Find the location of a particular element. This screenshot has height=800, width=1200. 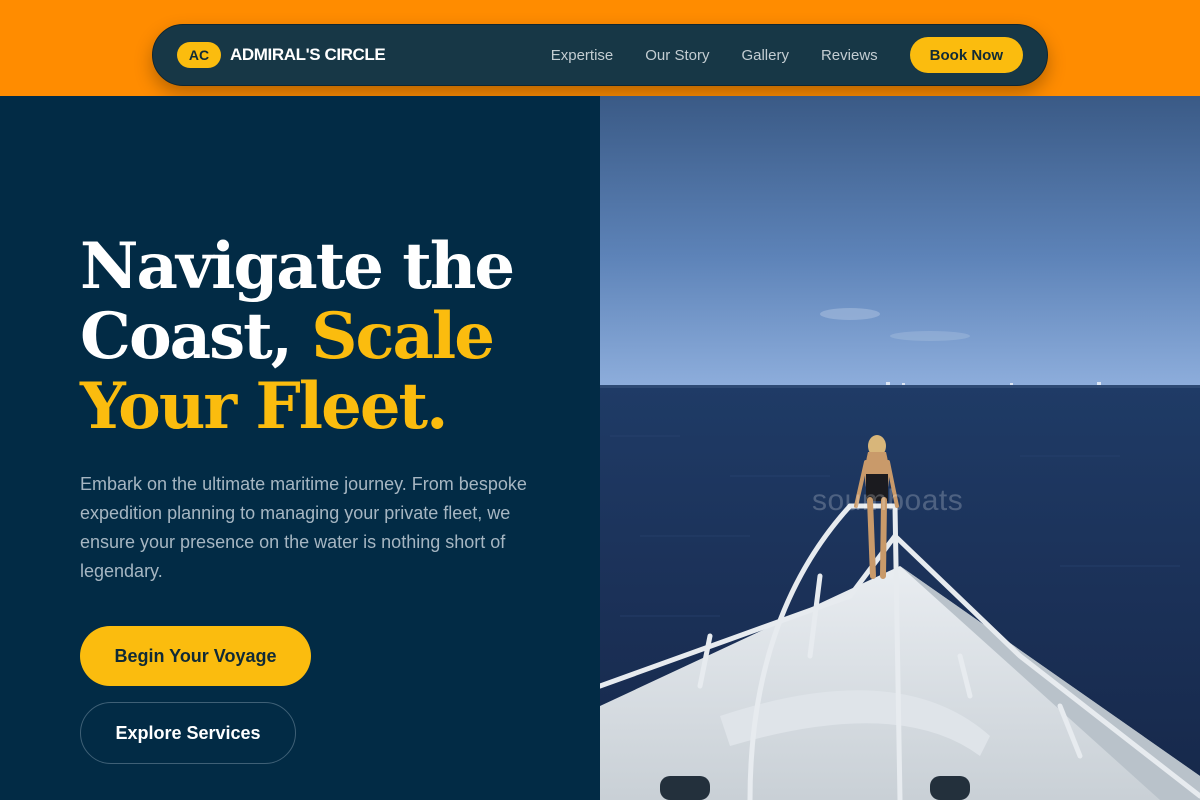

headline-line-2-gold: Scale is located at coordinates (403, 336).